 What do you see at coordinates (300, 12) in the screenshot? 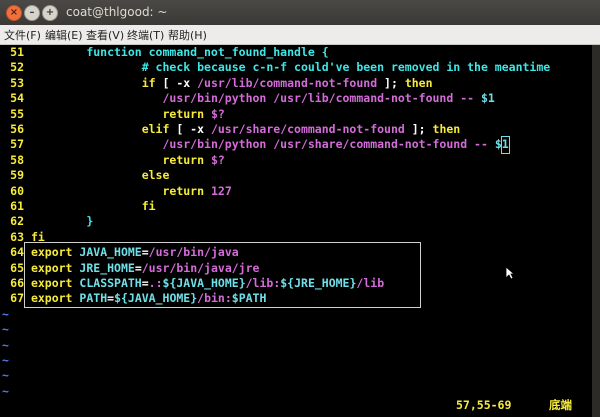
I see `title-bar: × – + coat@thlgood: ~` at bounding box center [300, 12].